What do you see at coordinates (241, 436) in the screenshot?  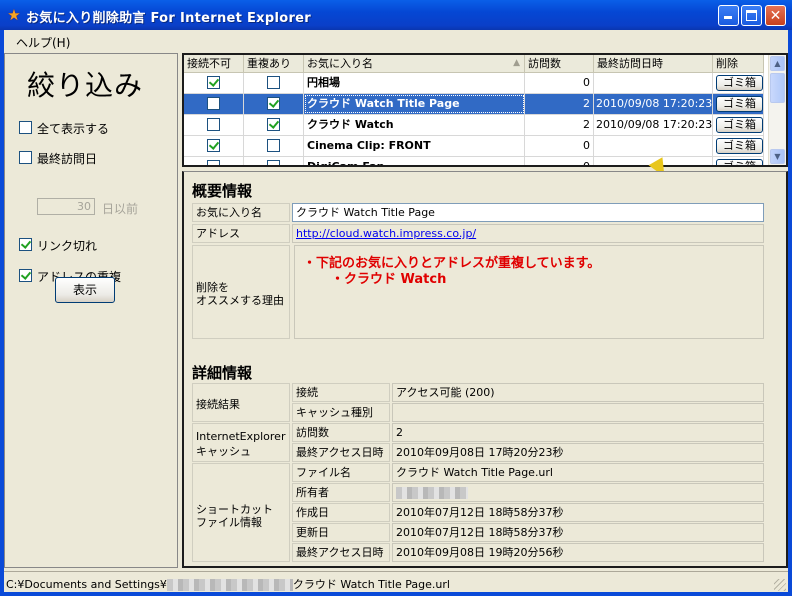 I see `group-ie-cache-line1: InternetExplorer` at bounding box center [241, 436].